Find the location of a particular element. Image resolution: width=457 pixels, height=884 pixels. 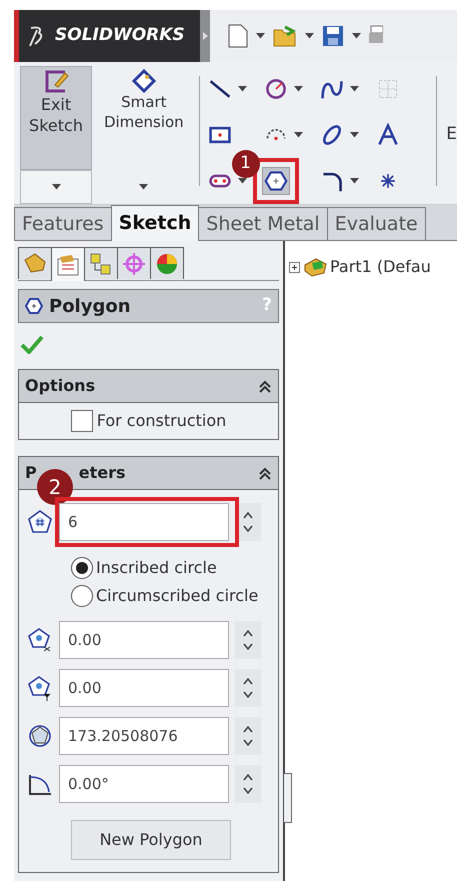

tree-item: Part1 (Defau is located at coordinates (380, 267).